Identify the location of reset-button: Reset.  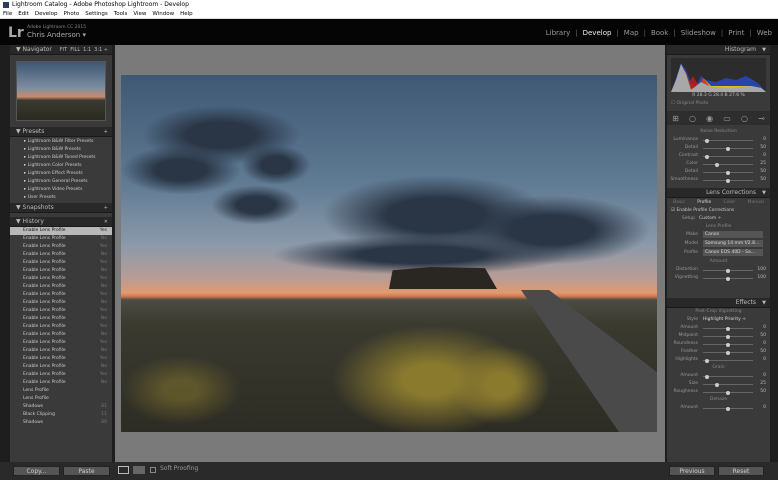
(741, 471).